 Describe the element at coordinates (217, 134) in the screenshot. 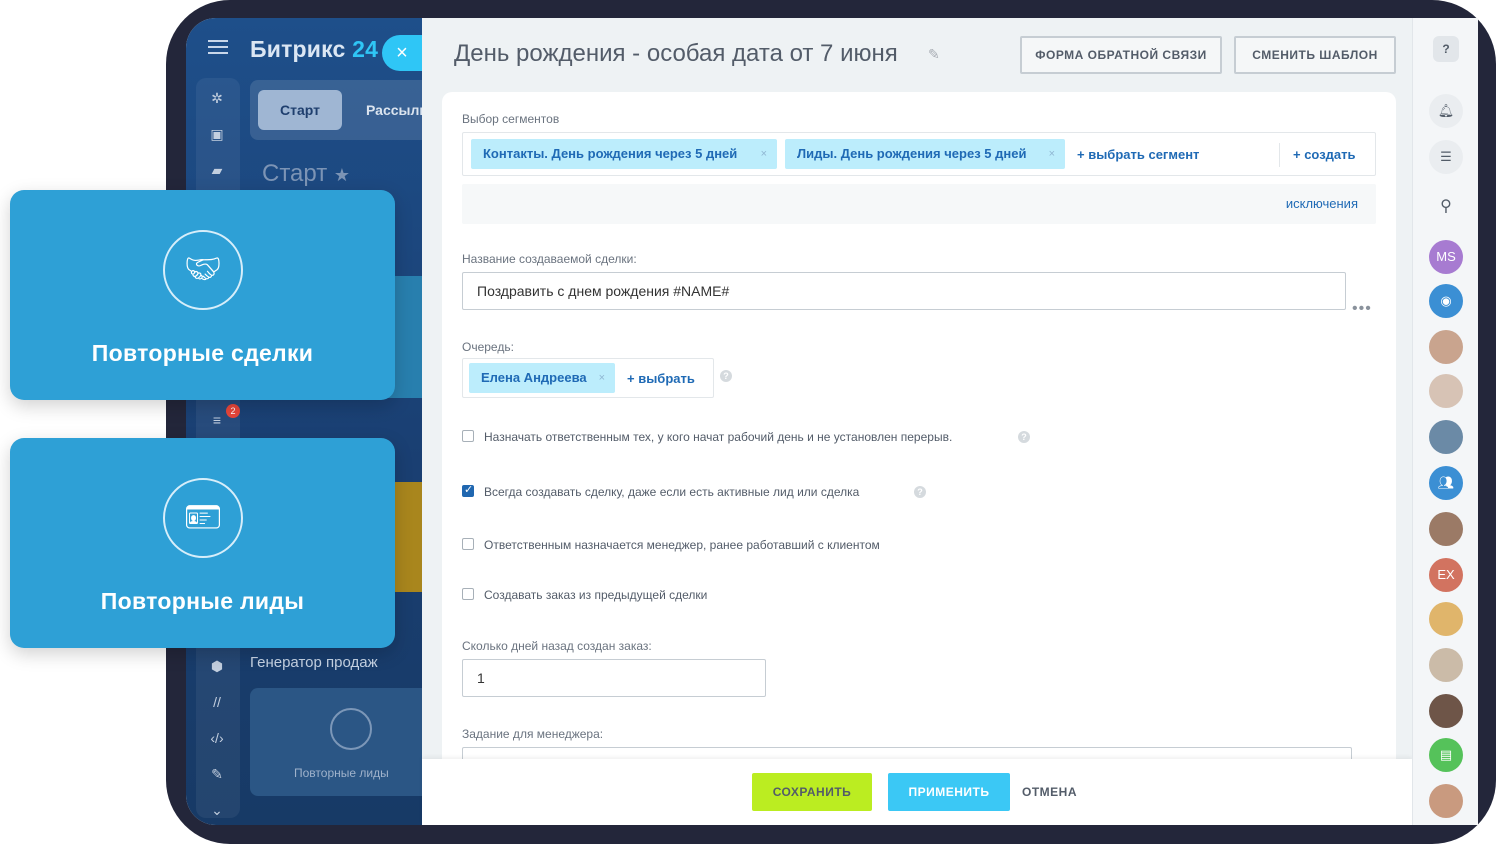

I see `calendar-icon: ▣` at that location.